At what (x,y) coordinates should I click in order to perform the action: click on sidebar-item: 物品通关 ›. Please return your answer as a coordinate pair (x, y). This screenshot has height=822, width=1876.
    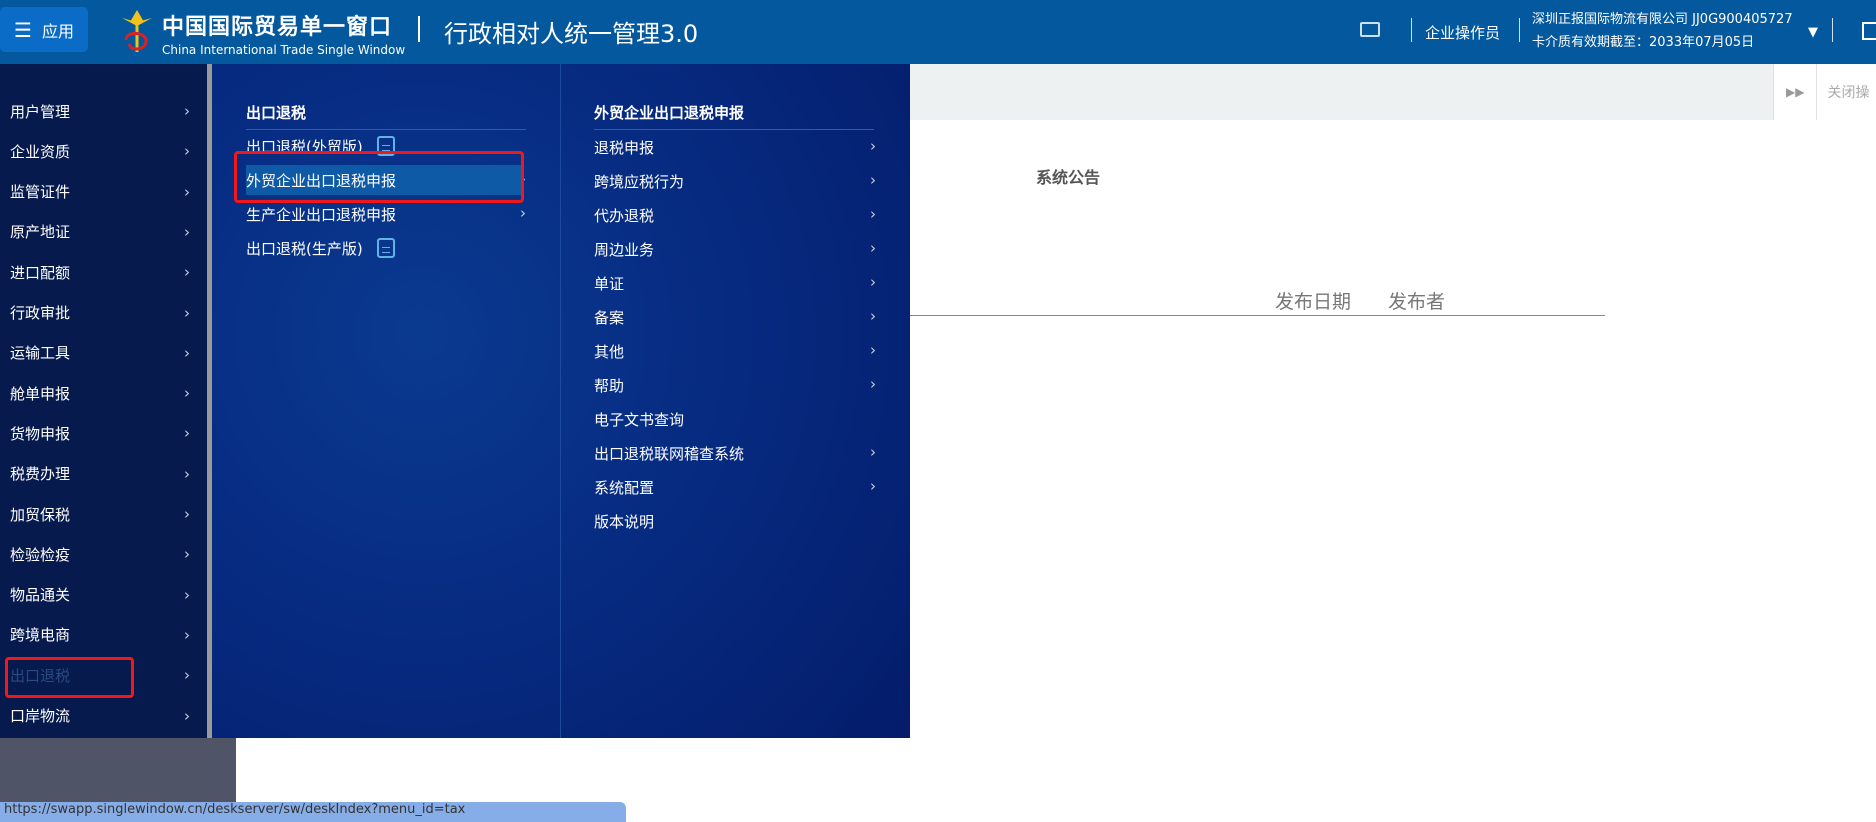
    Looking at the image, I should click on (100, 595).